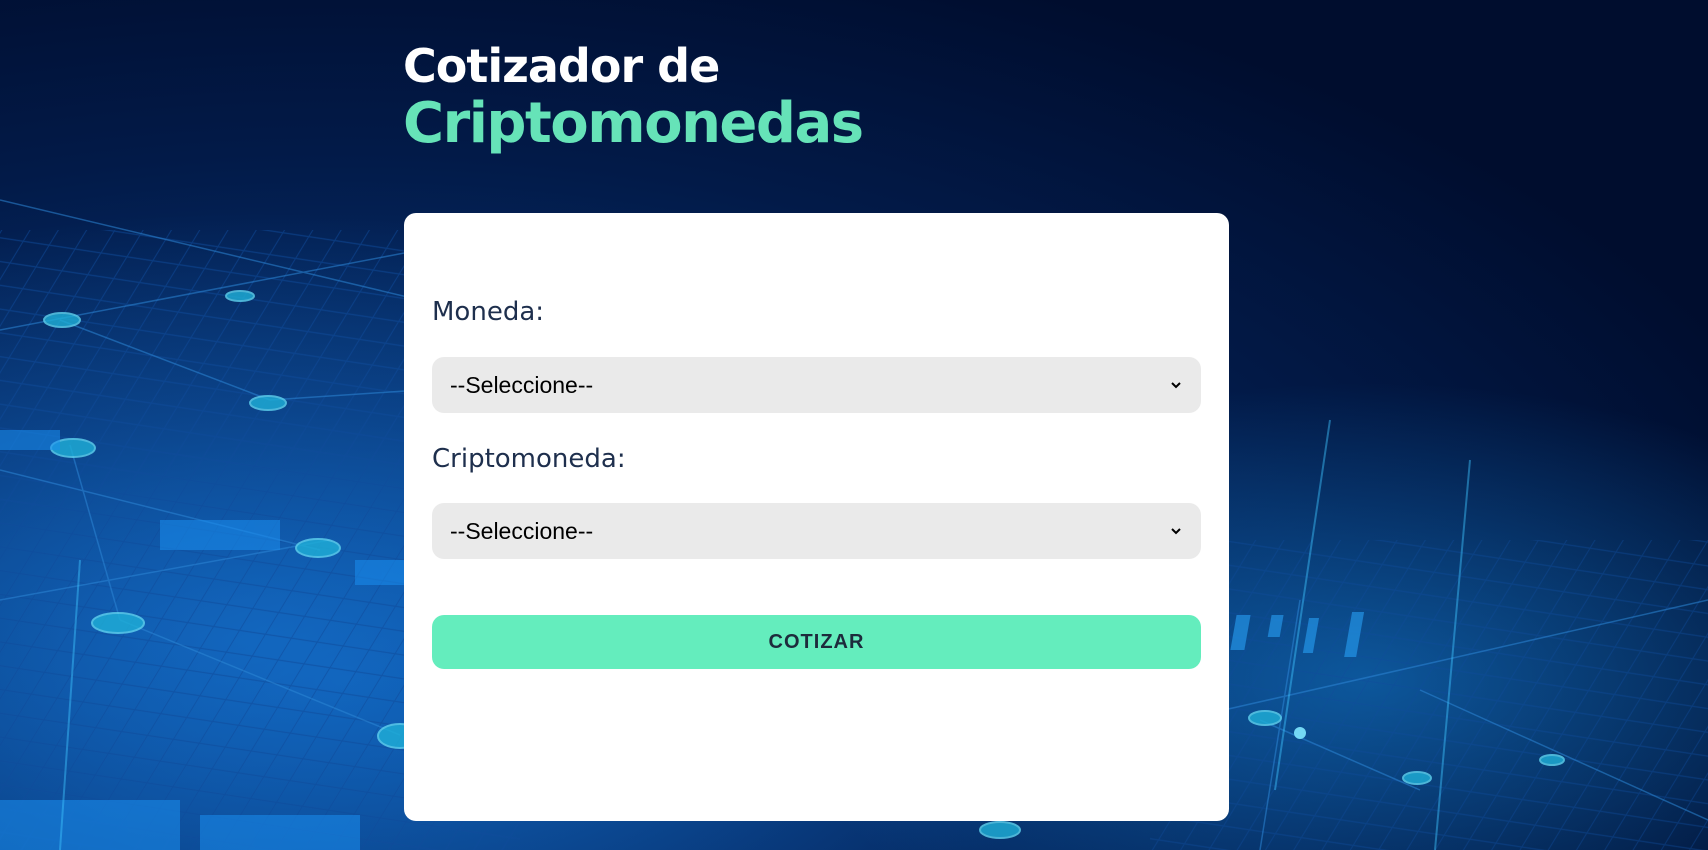 This screenshot has width=1708, height=850. Describe the element at coordinates (816, 385) in the screenshot. I see `currency-select: --Seleccione--` at that location.